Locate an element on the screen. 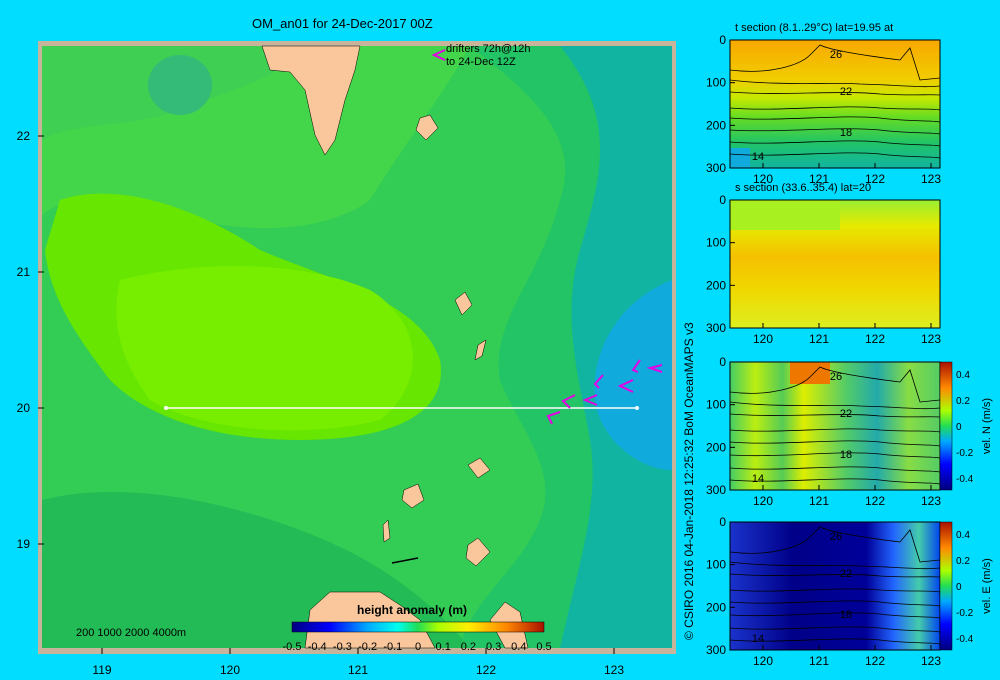  colorbar-tick-label: -0.2 is located at coordinates (367, 647).